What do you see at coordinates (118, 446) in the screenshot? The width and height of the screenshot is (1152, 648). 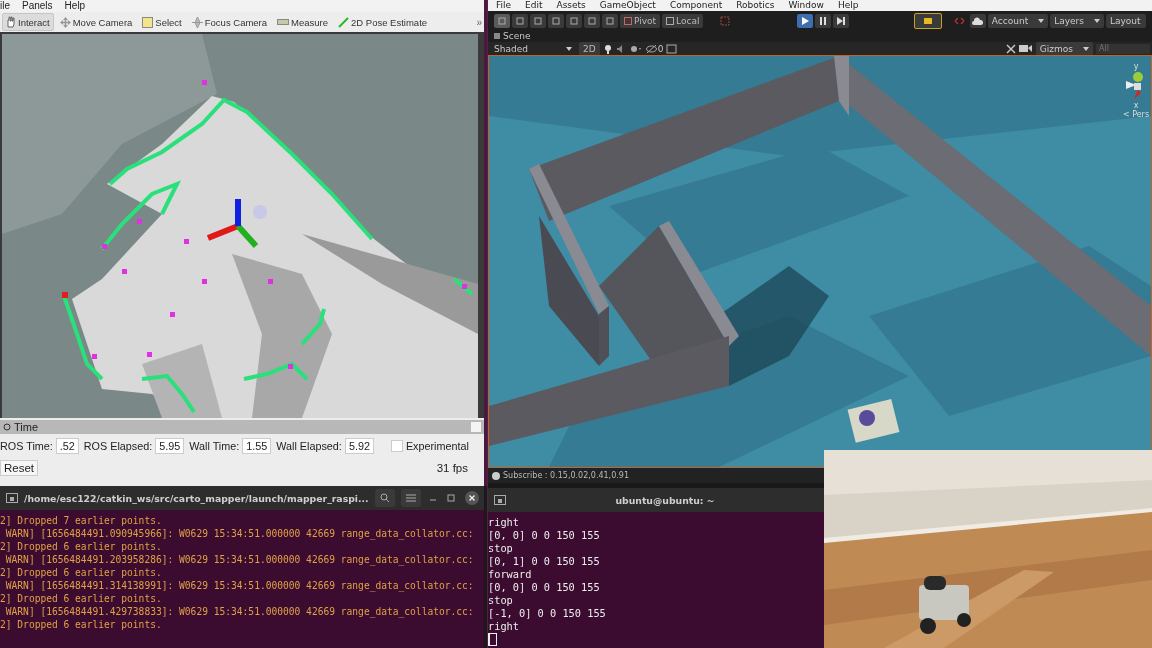 I see `field-label: ROS Elapsed:` at bounding box center [118, 446].